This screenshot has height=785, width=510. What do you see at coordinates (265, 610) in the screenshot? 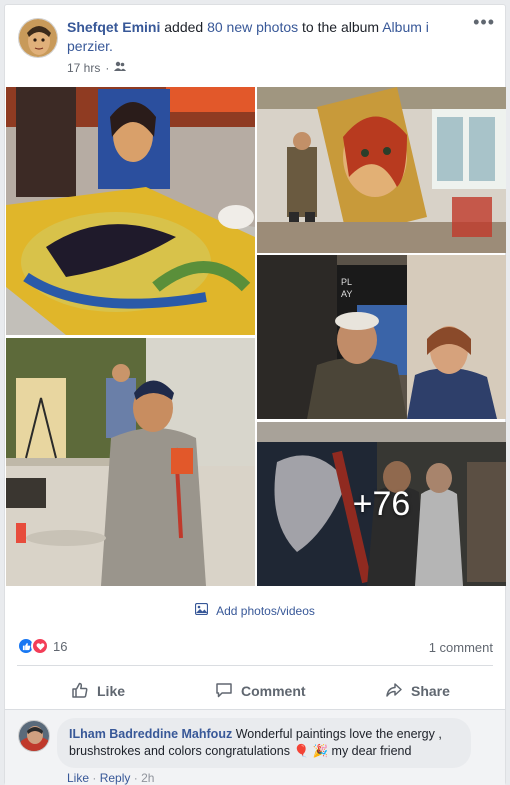
I see `add-photos-label: Add photos/videos` at bounding box center [265, 610].